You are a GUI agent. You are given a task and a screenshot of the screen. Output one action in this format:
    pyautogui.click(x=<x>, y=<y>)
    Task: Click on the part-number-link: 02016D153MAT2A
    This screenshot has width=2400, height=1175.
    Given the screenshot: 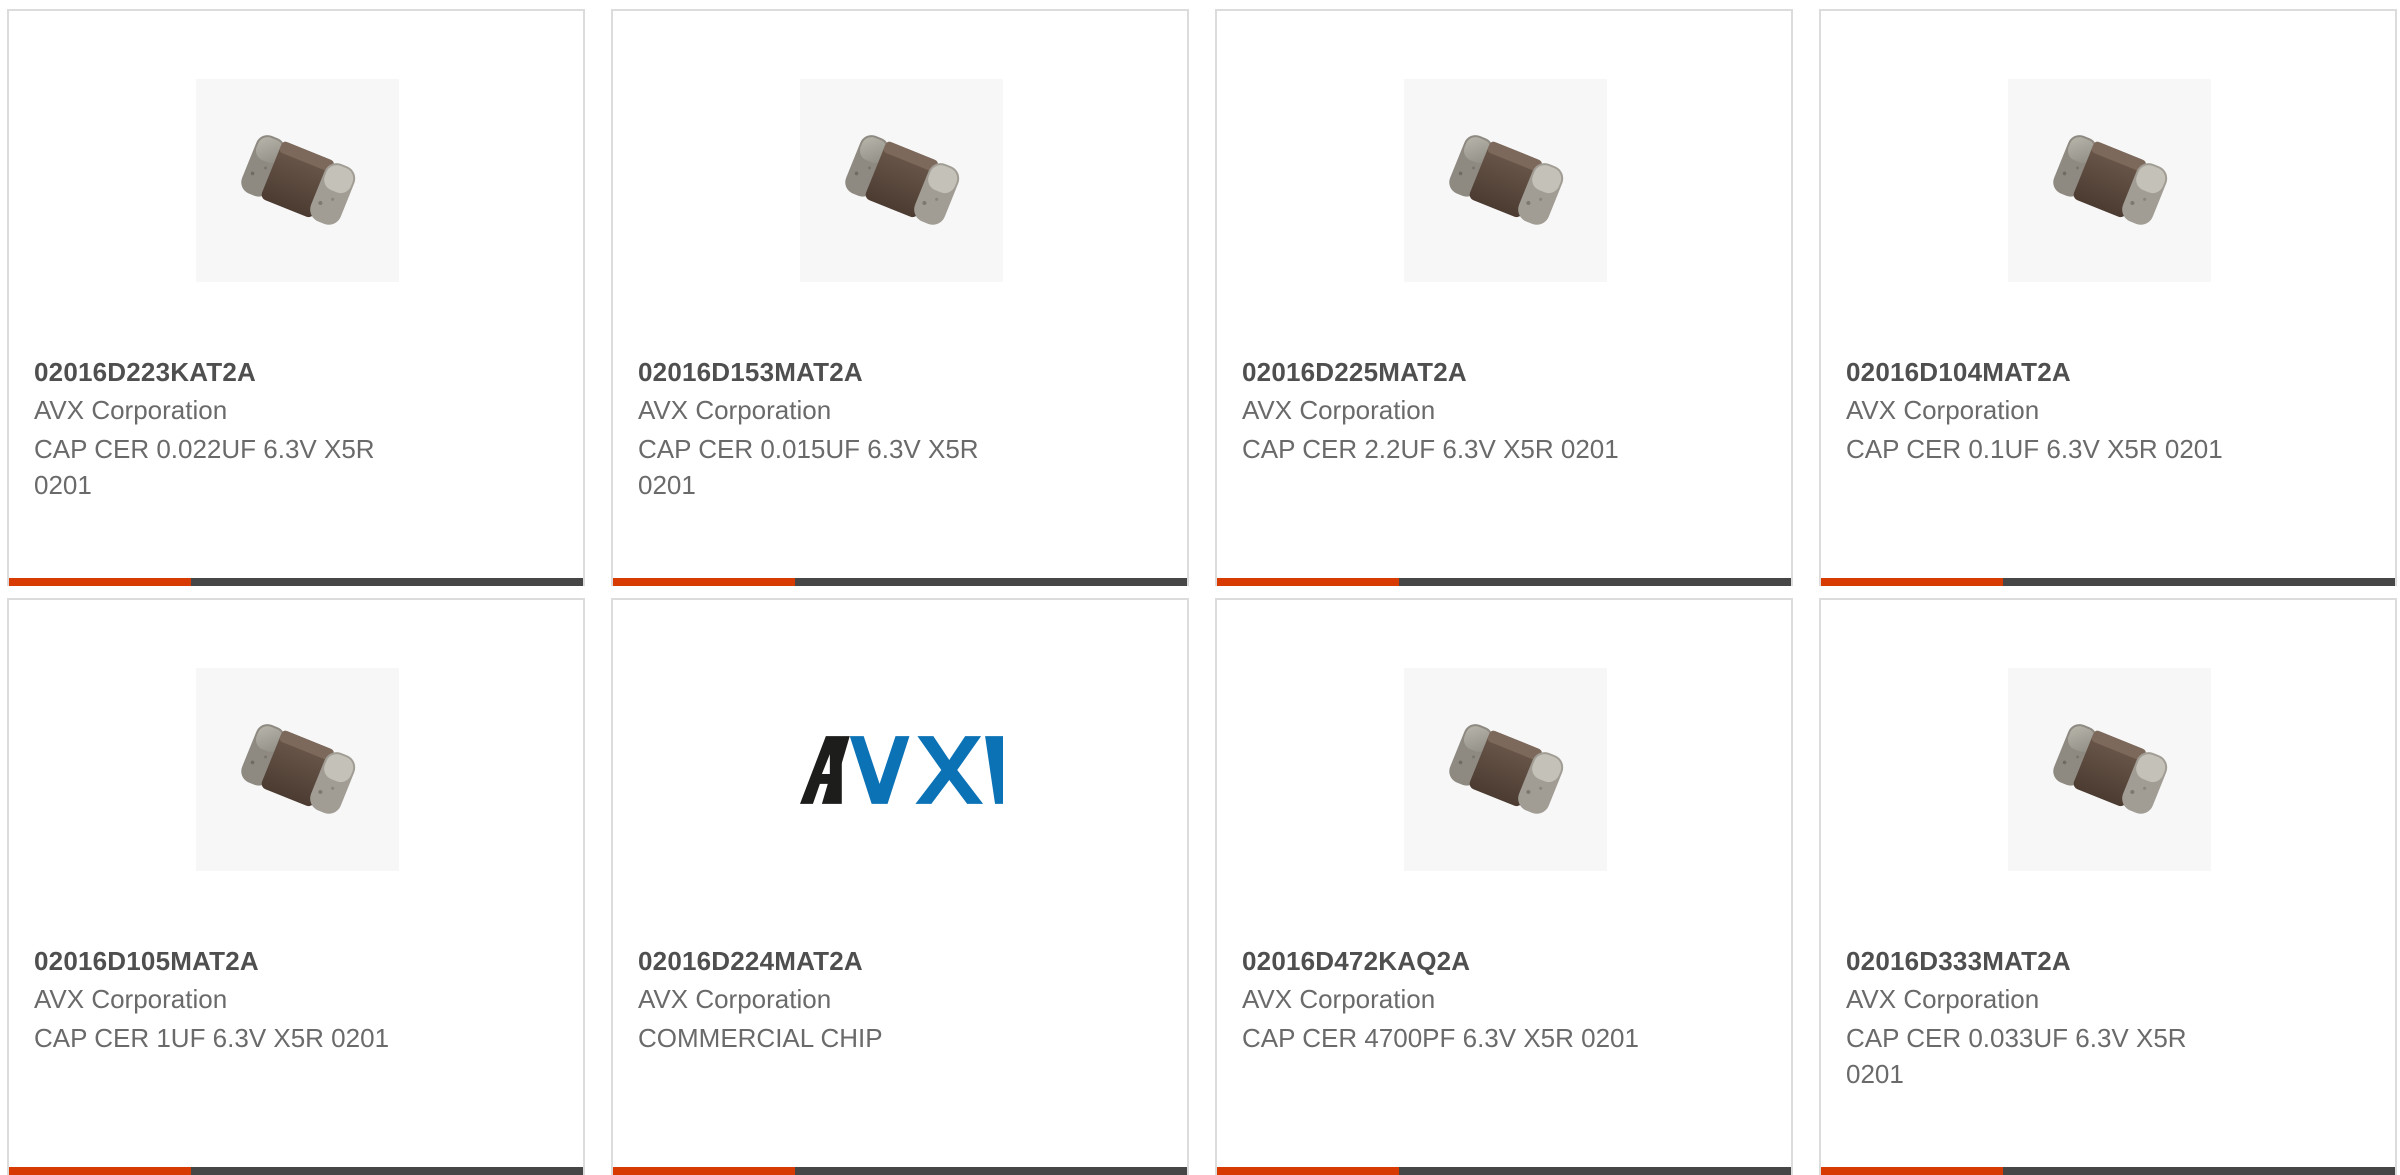 What is the action you would take?
    pyautogui.click(x=750, y=372)
    